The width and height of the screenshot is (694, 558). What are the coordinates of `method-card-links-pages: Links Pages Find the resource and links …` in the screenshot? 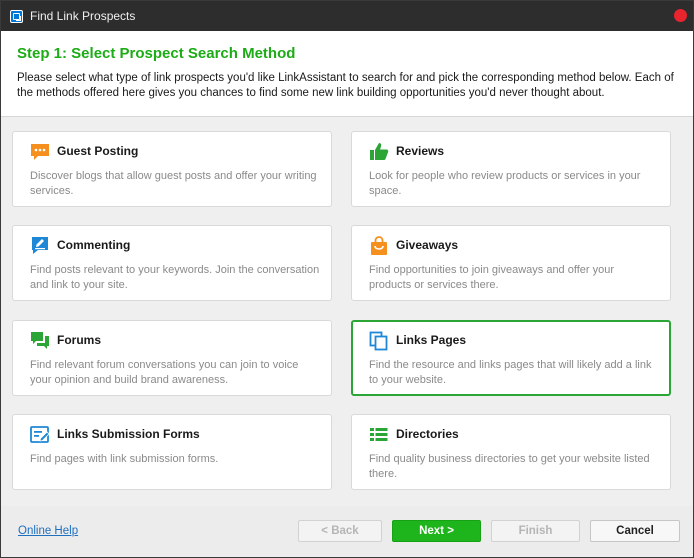 It's located at (511, 358).